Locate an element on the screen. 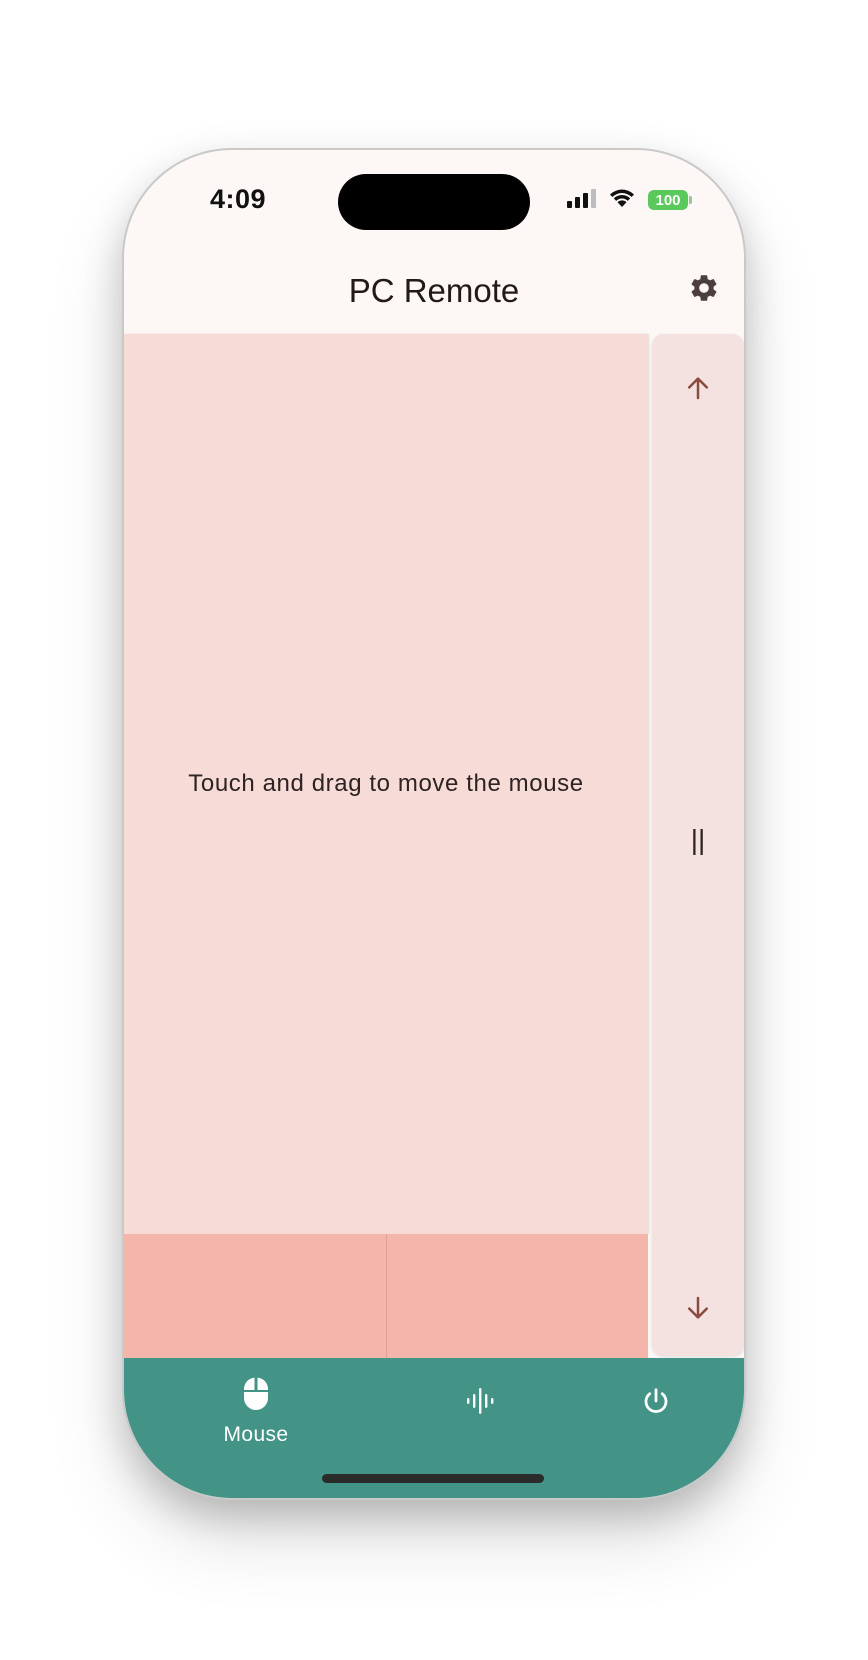 The width and height of the screenshot is (868, 1660). nav-item-audio is located at coordinates (480, 1403).